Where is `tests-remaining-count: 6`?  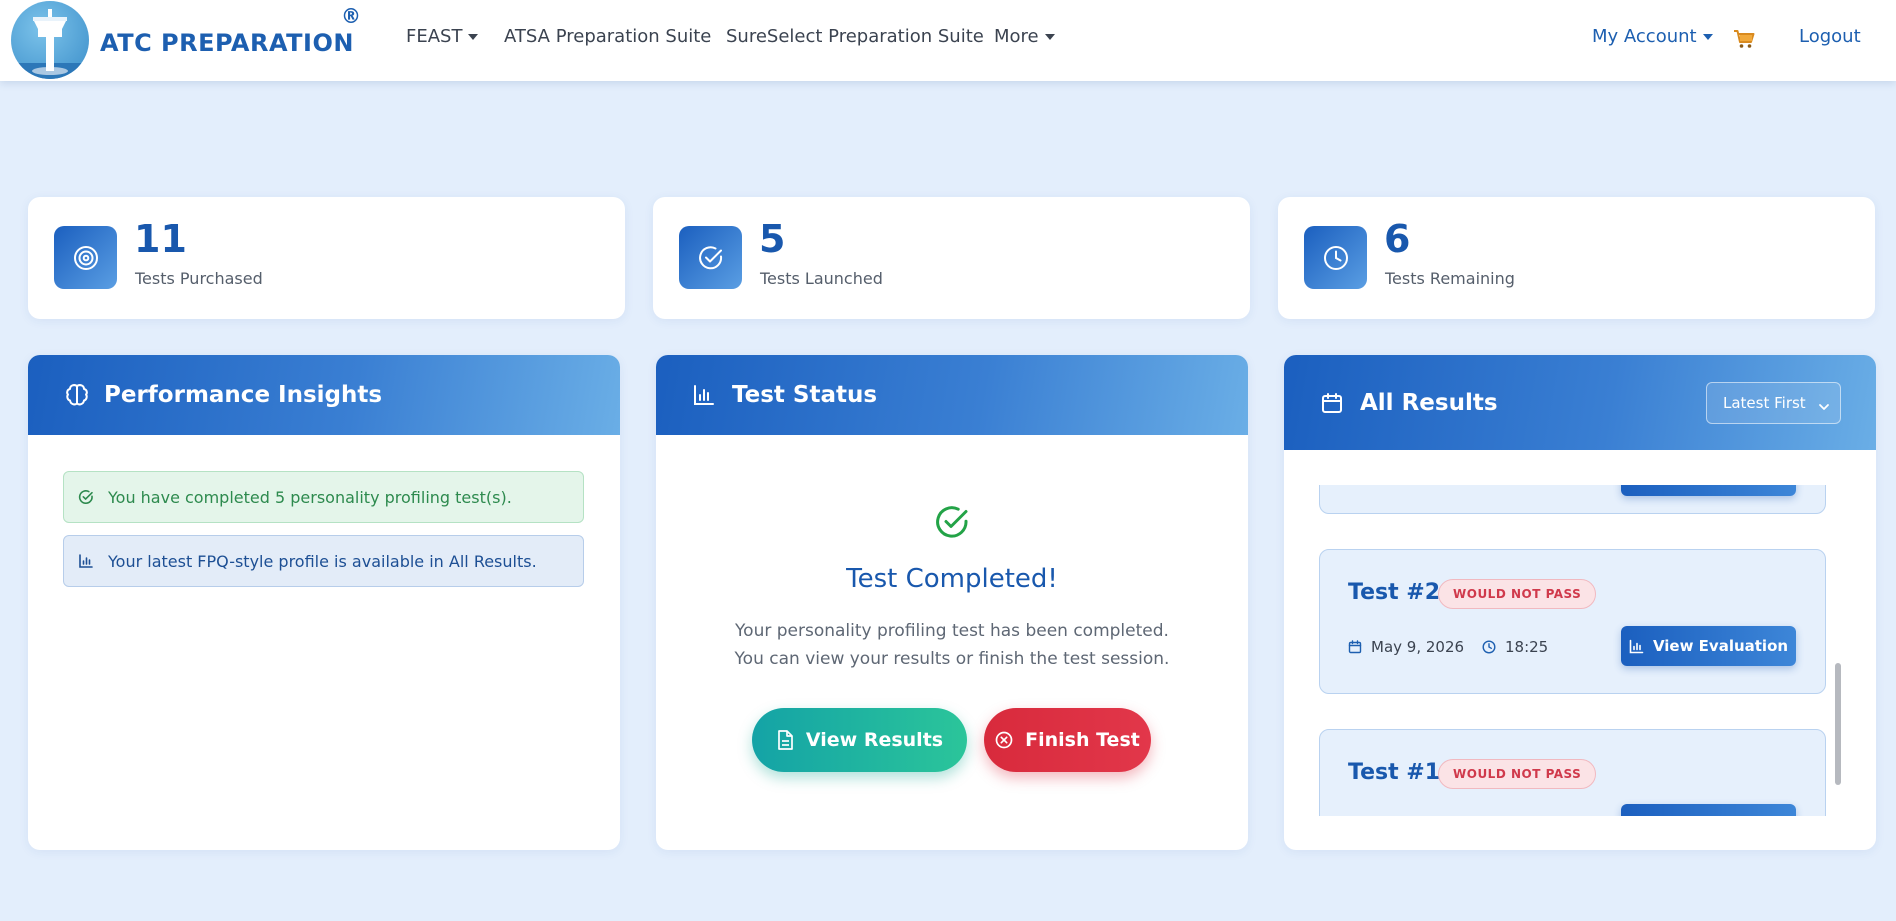 tests-remaining-count: 6 is located at coordinates (1397, 239).